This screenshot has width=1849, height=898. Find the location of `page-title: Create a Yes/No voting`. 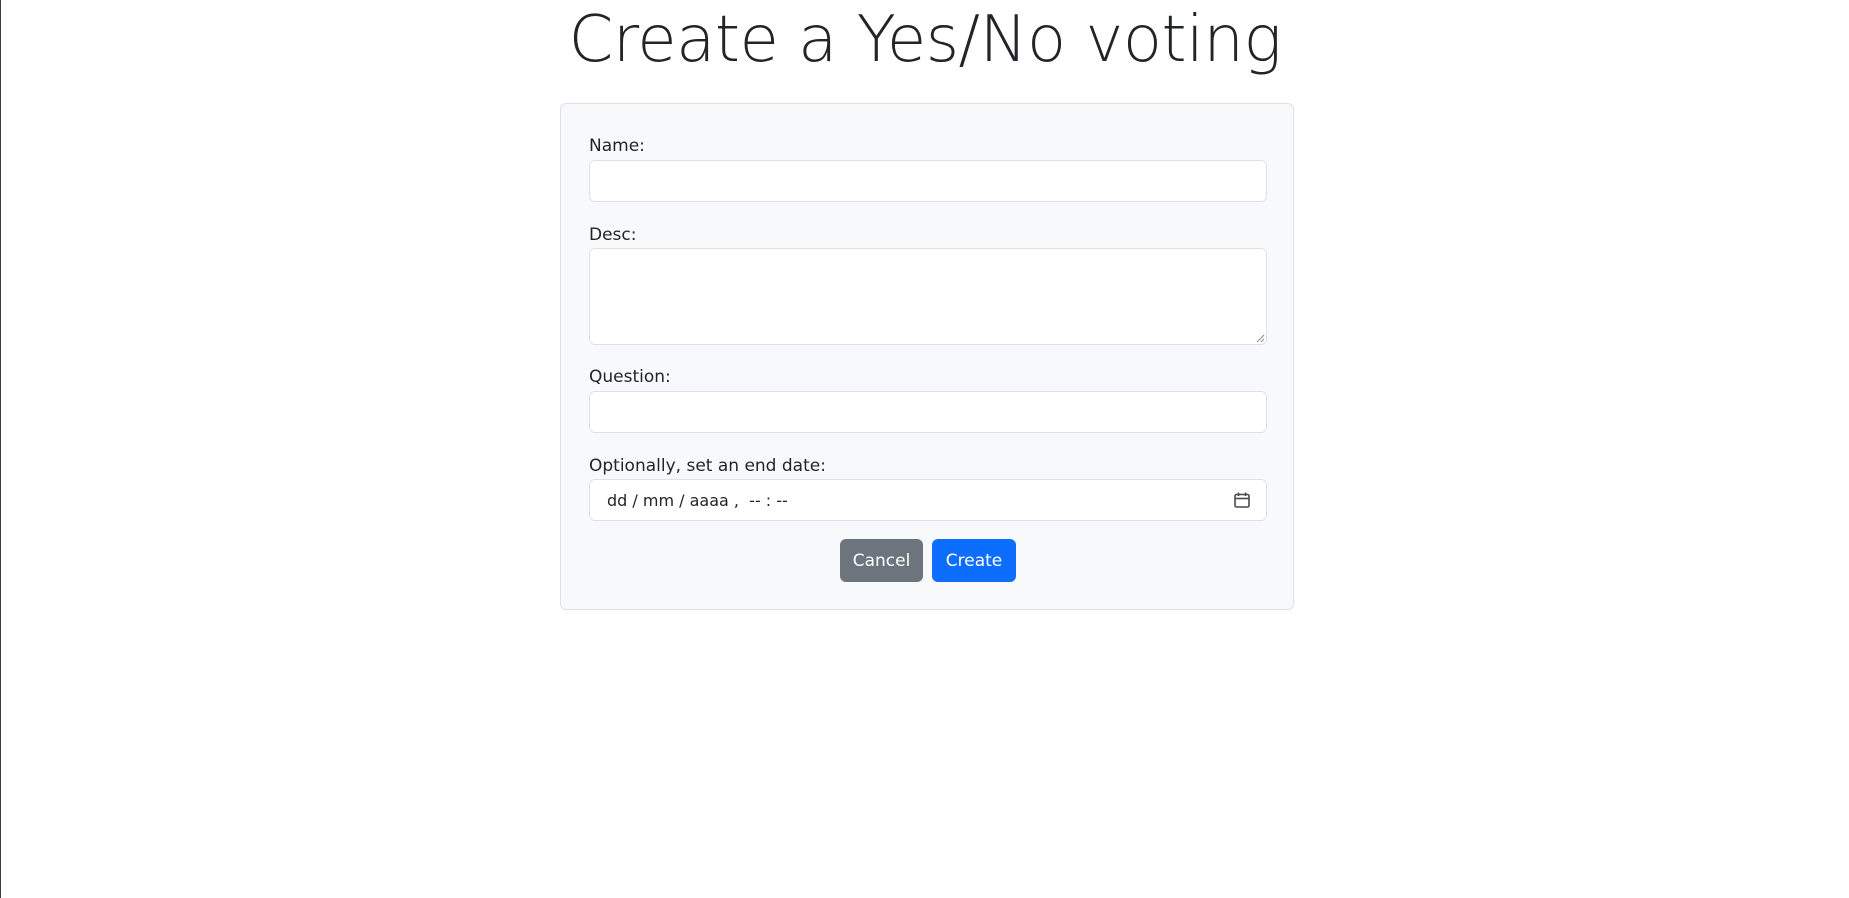

page-title: Create a Yes/No voting is located at coordinates (925, 40).